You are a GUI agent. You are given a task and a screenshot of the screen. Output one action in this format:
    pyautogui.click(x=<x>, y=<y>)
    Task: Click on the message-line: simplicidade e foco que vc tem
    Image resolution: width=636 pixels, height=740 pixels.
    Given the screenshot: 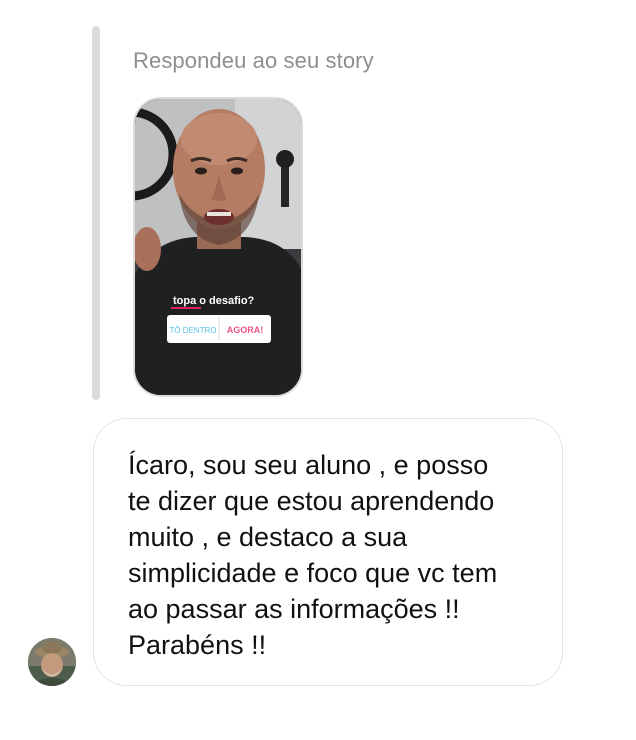 What is the action you would take?
    pyautogui.click(x=313, y=573)
    